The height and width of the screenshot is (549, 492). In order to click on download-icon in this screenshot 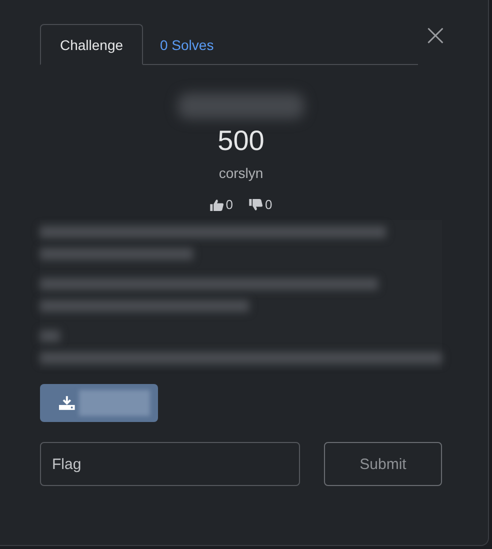, I will do `click(67, 403)`.